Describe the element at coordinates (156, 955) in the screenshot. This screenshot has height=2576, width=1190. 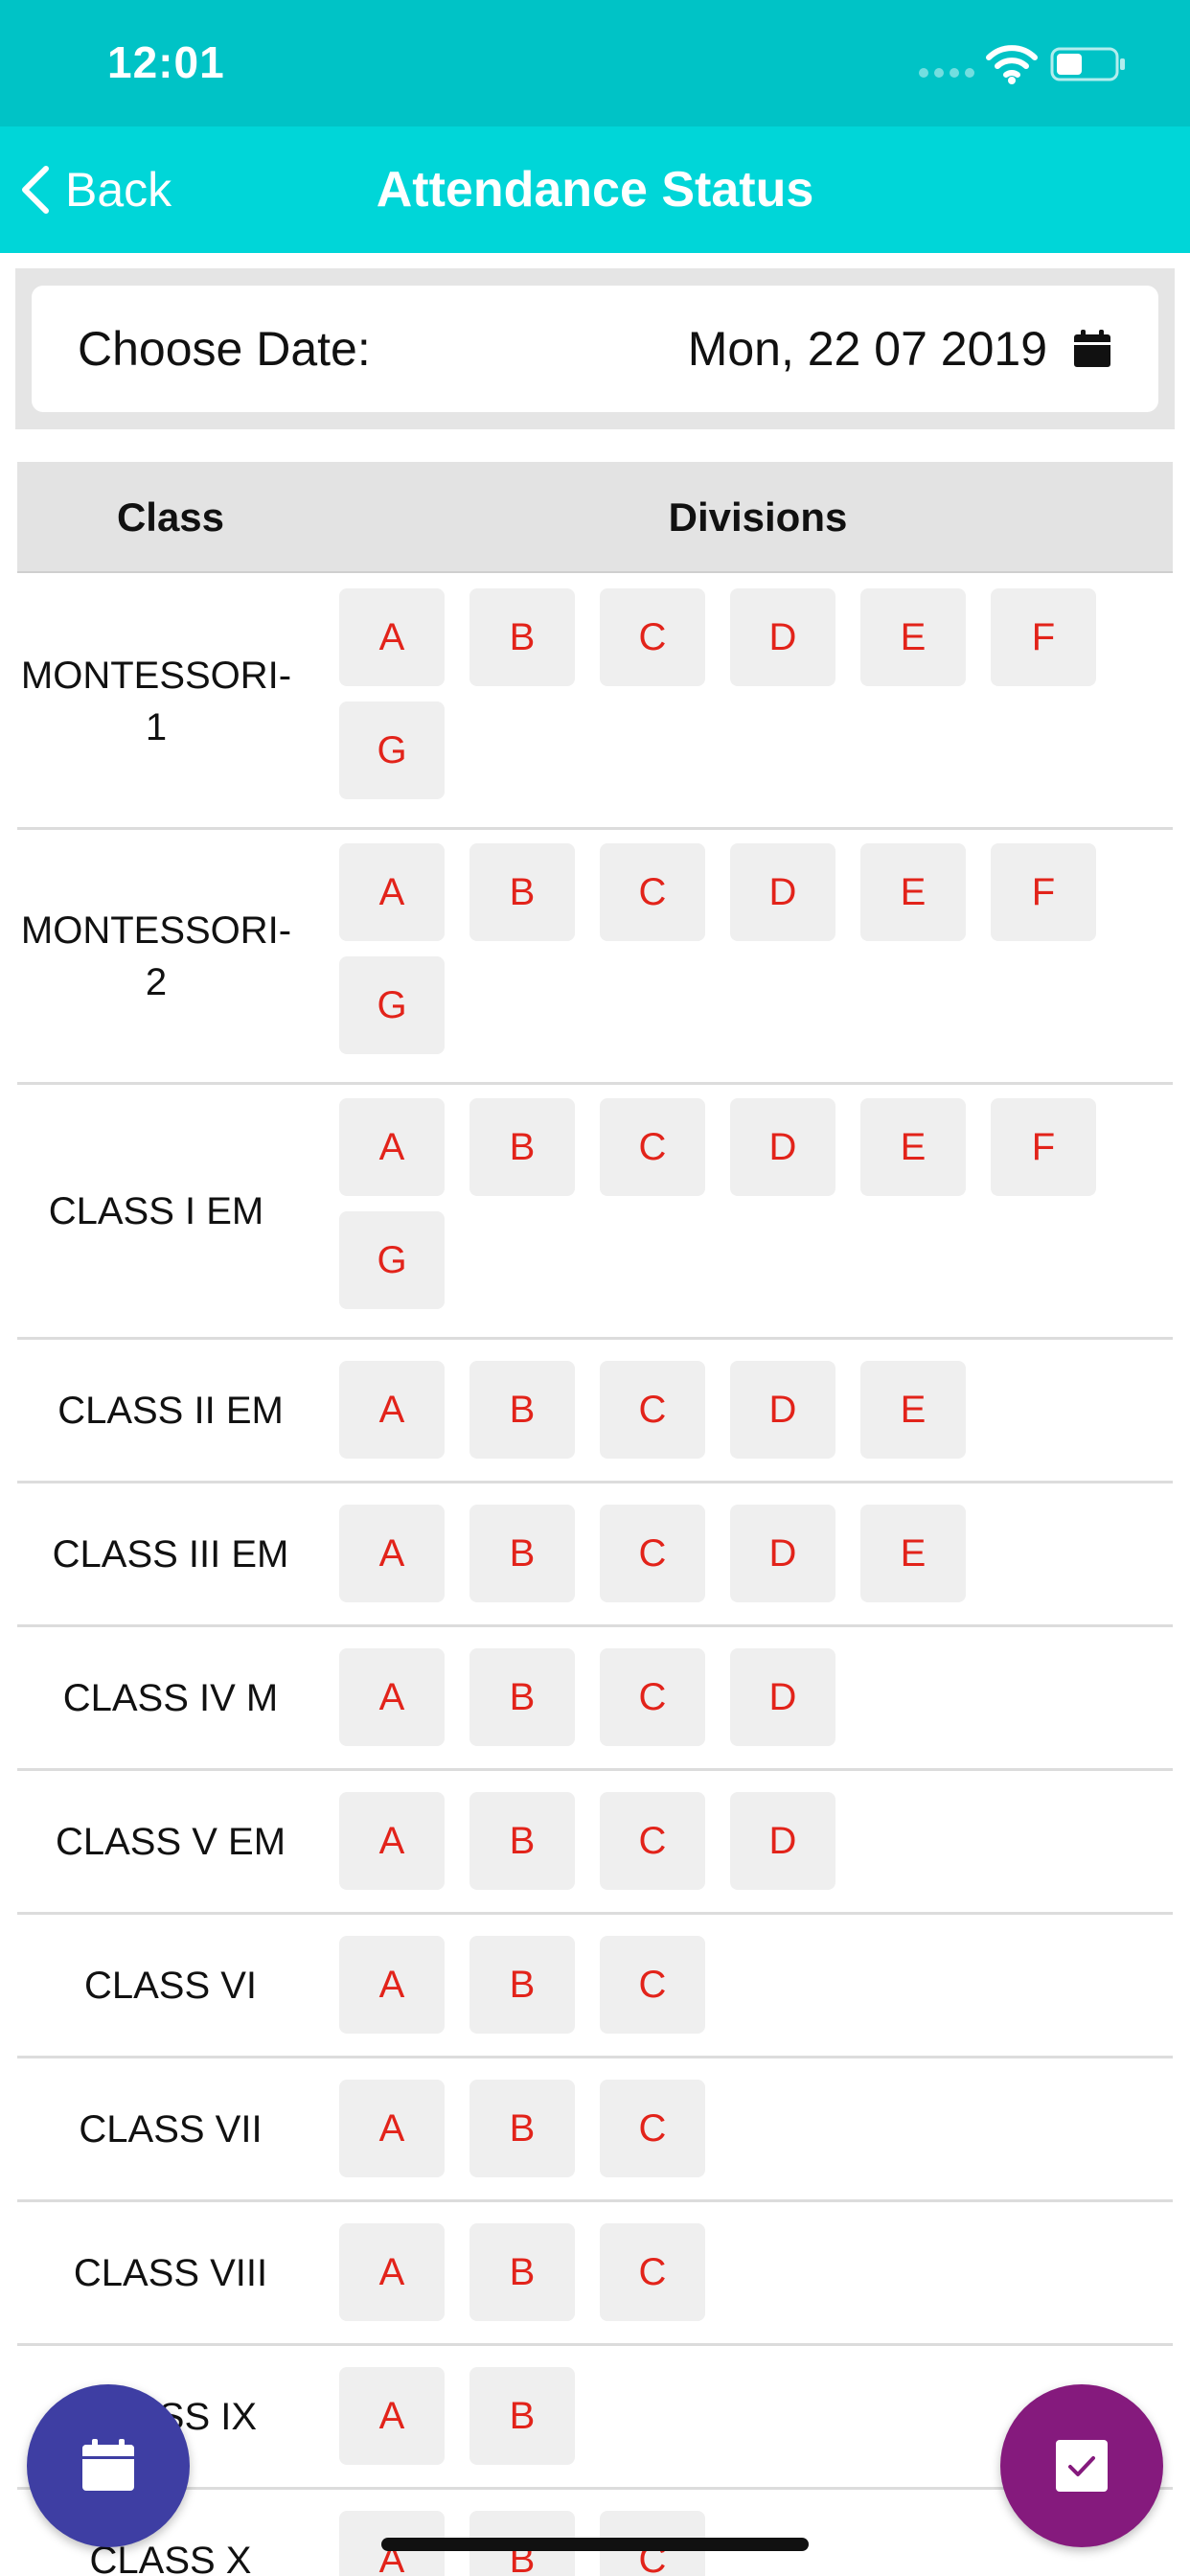
I see `class-name: MONTESSORI-2` at that location.